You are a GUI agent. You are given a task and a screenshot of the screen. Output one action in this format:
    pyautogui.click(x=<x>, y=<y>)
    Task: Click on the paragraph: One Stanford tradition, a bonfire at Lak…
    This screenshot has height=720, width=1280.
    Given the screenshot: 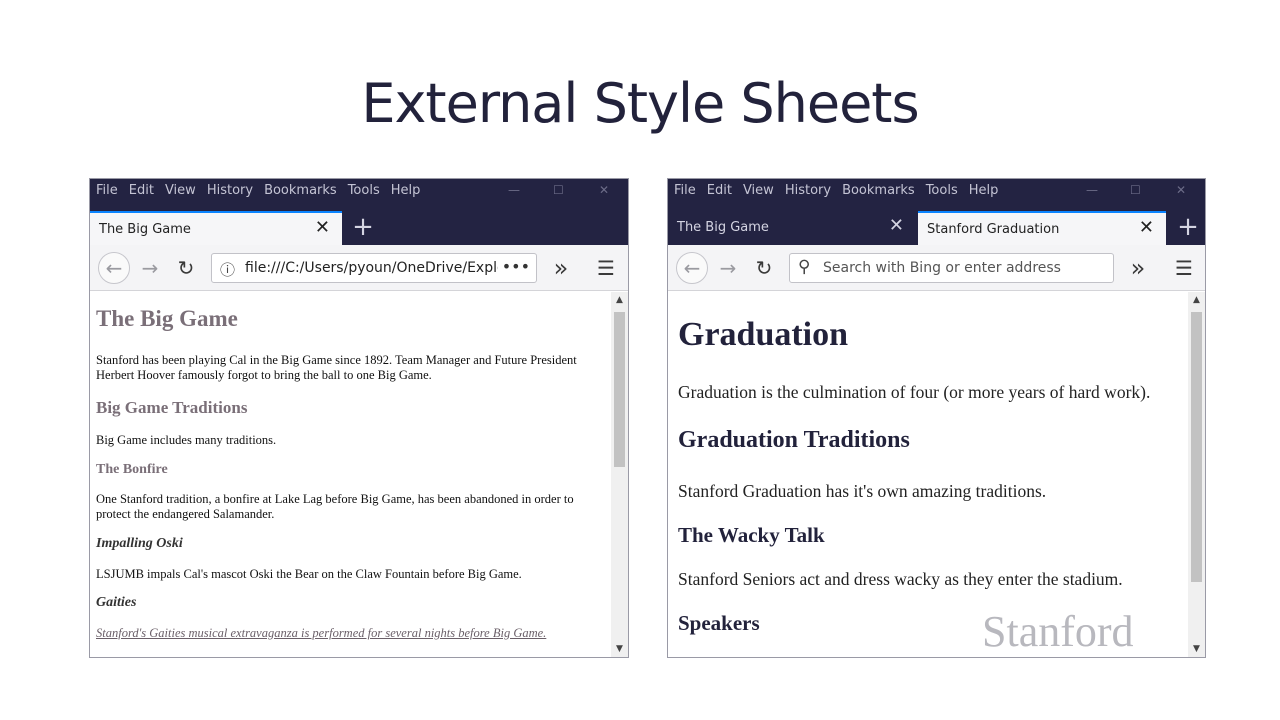 What is the action you would take?
    pyautogui.click(x=335, y=506)
    